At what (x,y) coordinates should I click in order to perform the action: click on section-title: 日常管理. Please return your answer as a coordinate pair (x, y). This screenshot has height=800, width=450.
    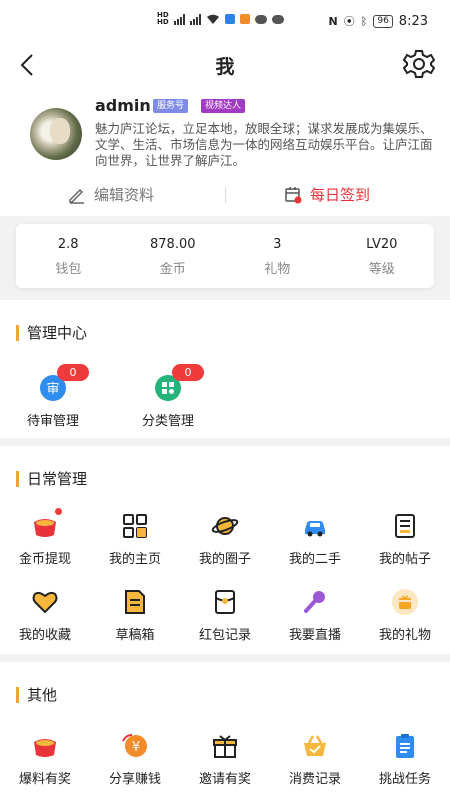
    Looking at the image, I should click on (57, 479).